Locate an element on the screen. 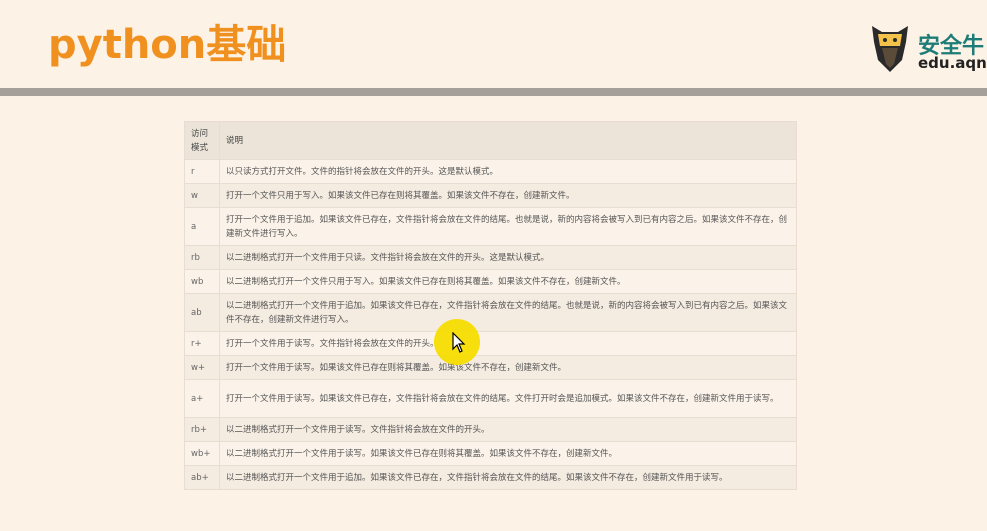 The height and width of the screenshot is (531, 987). mode-cell: a is located at coordinates (202, 226).